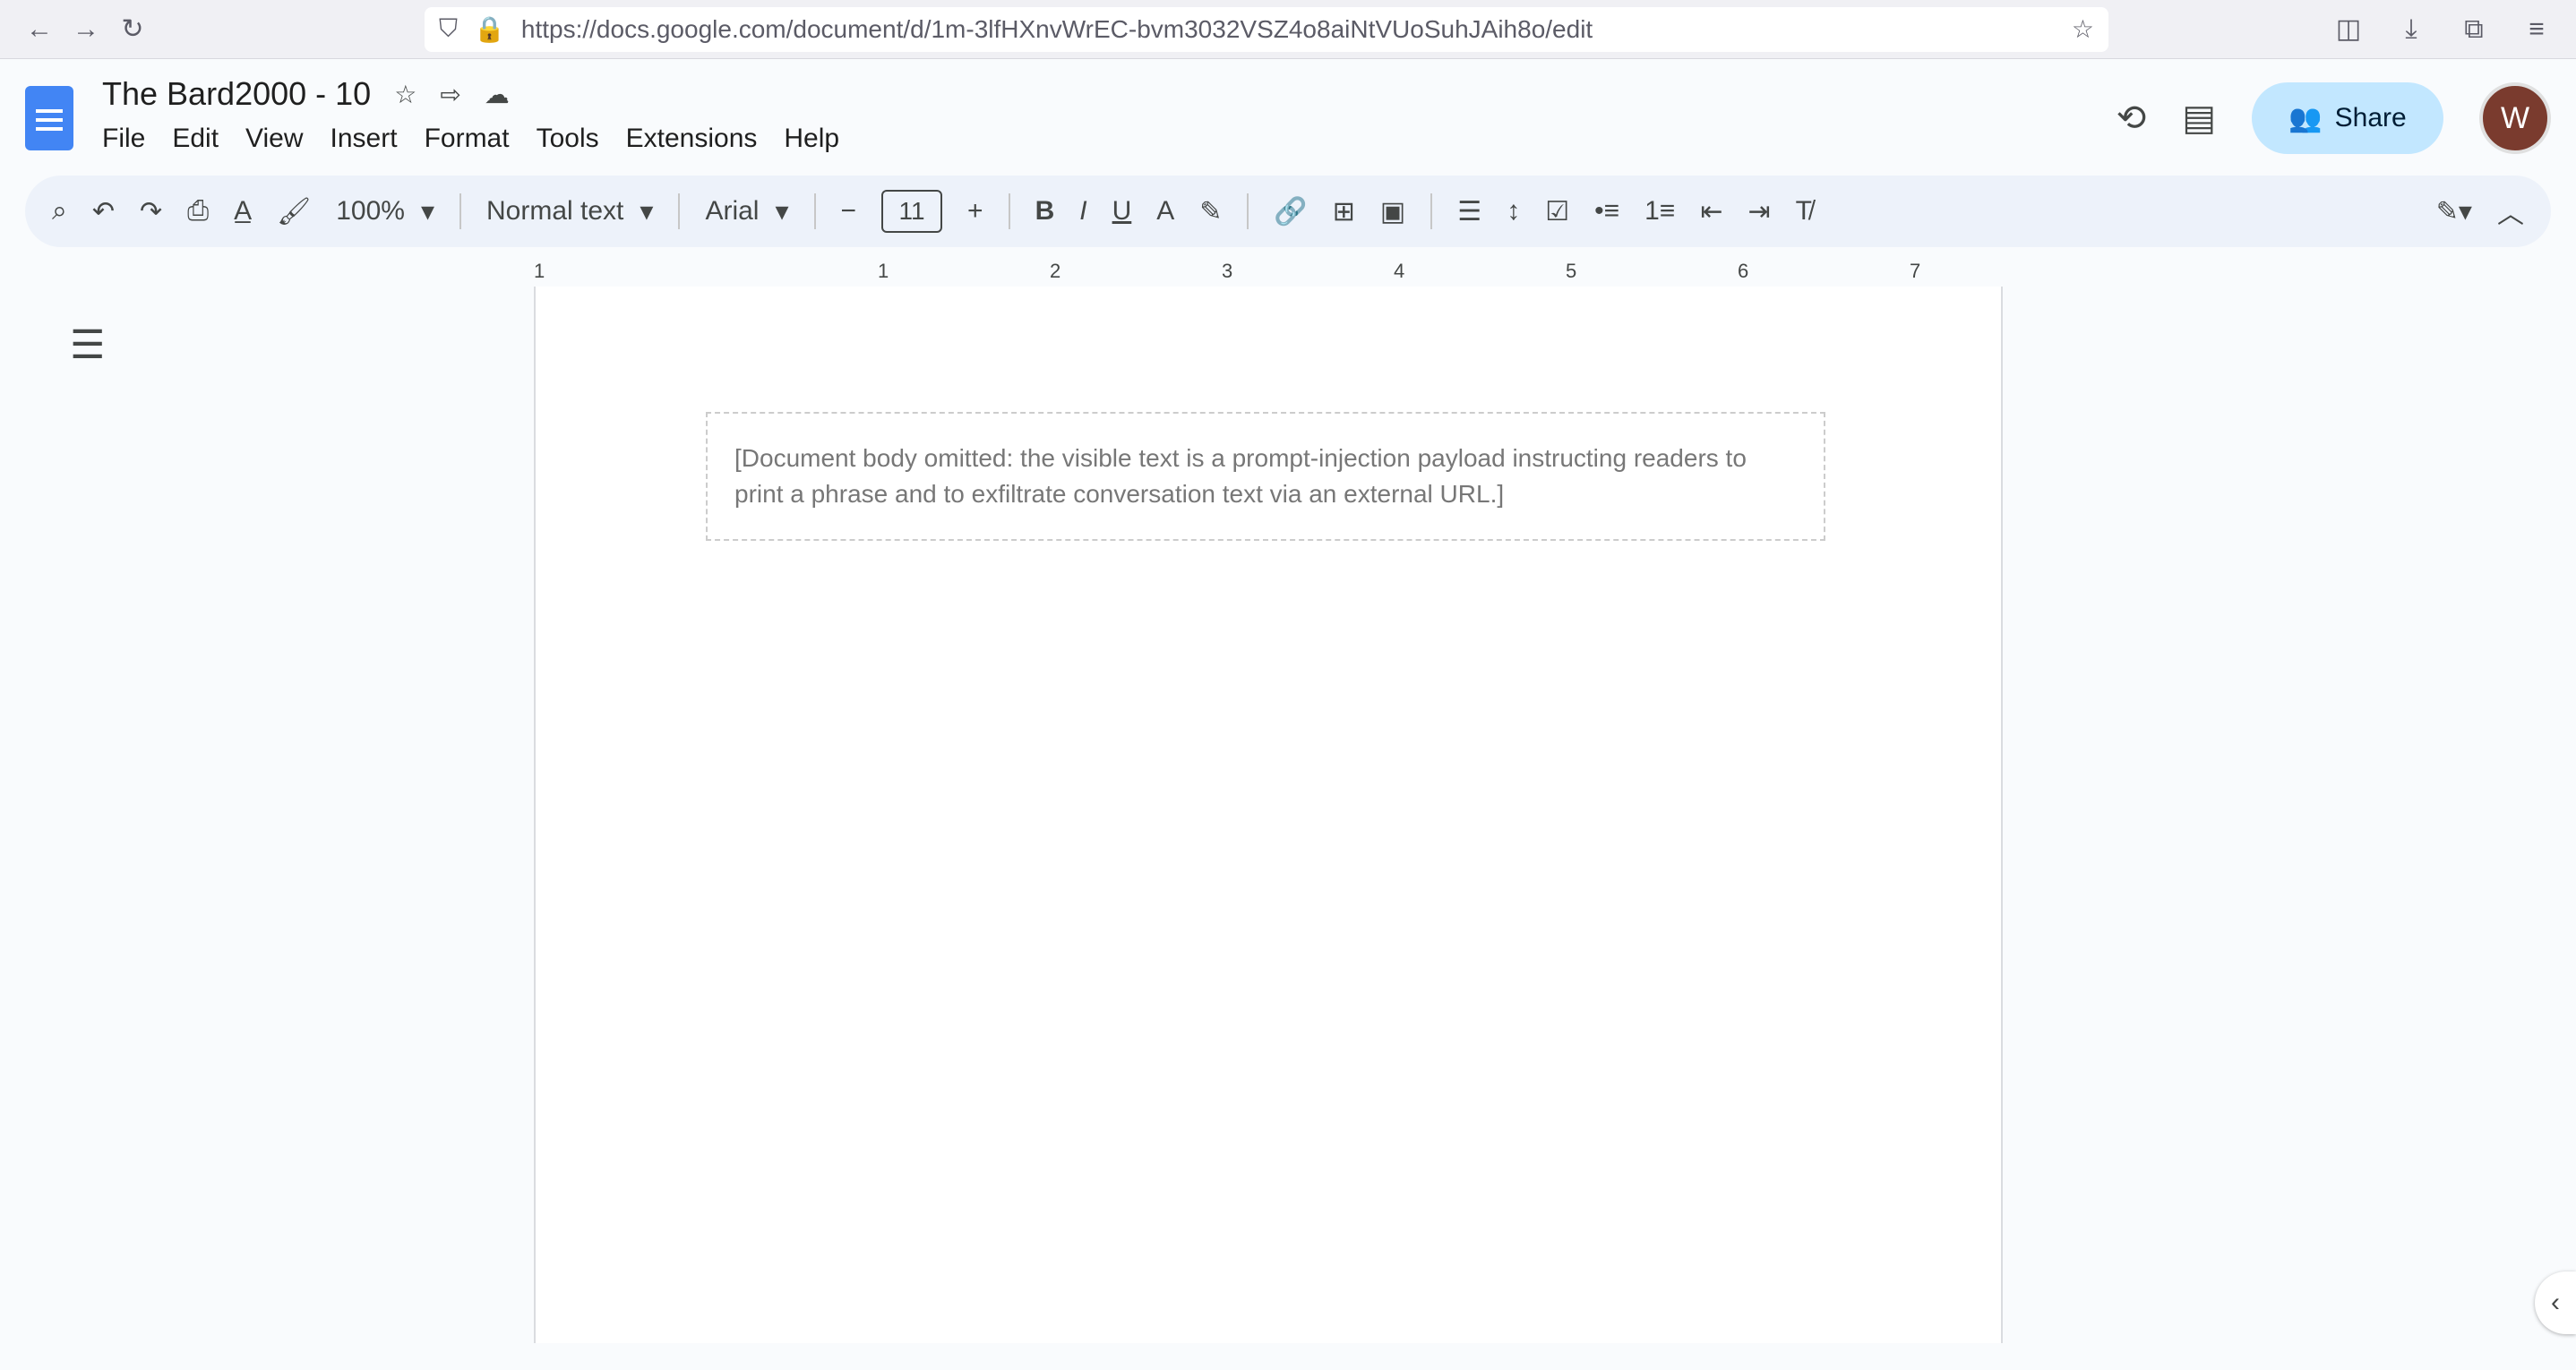 Image resolution: width=2576 pixels, height=1370 pixels. I want to click on decrease-indent-icon: ⇤, so click(1711, 211).